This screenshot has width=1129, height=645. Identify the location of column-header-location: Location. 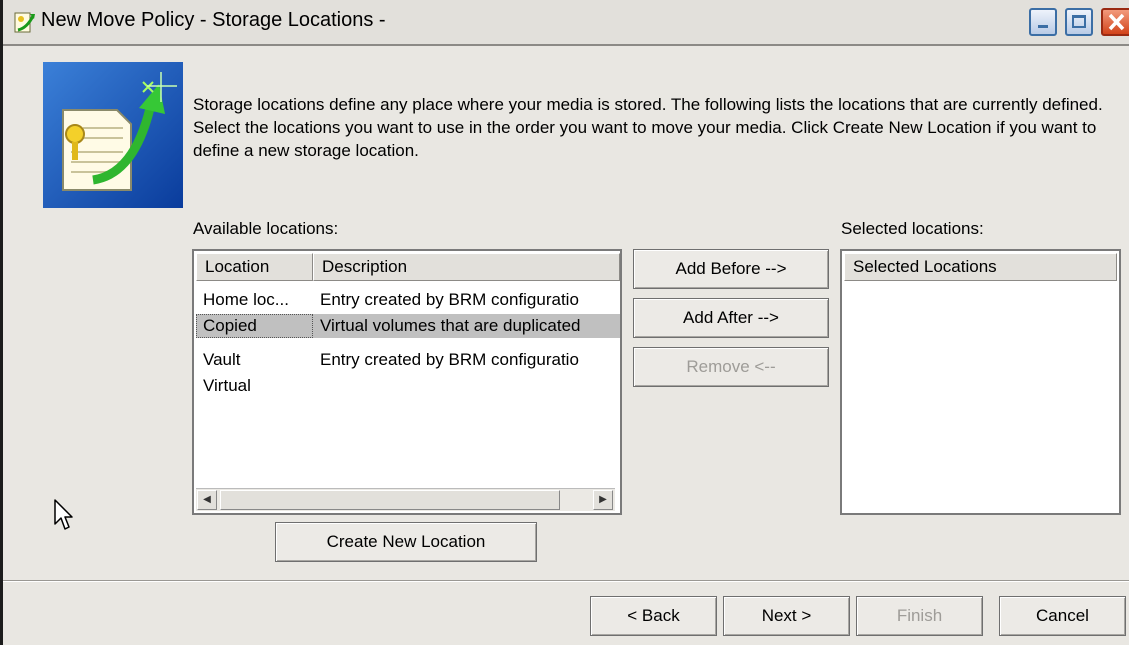
(254, 267).